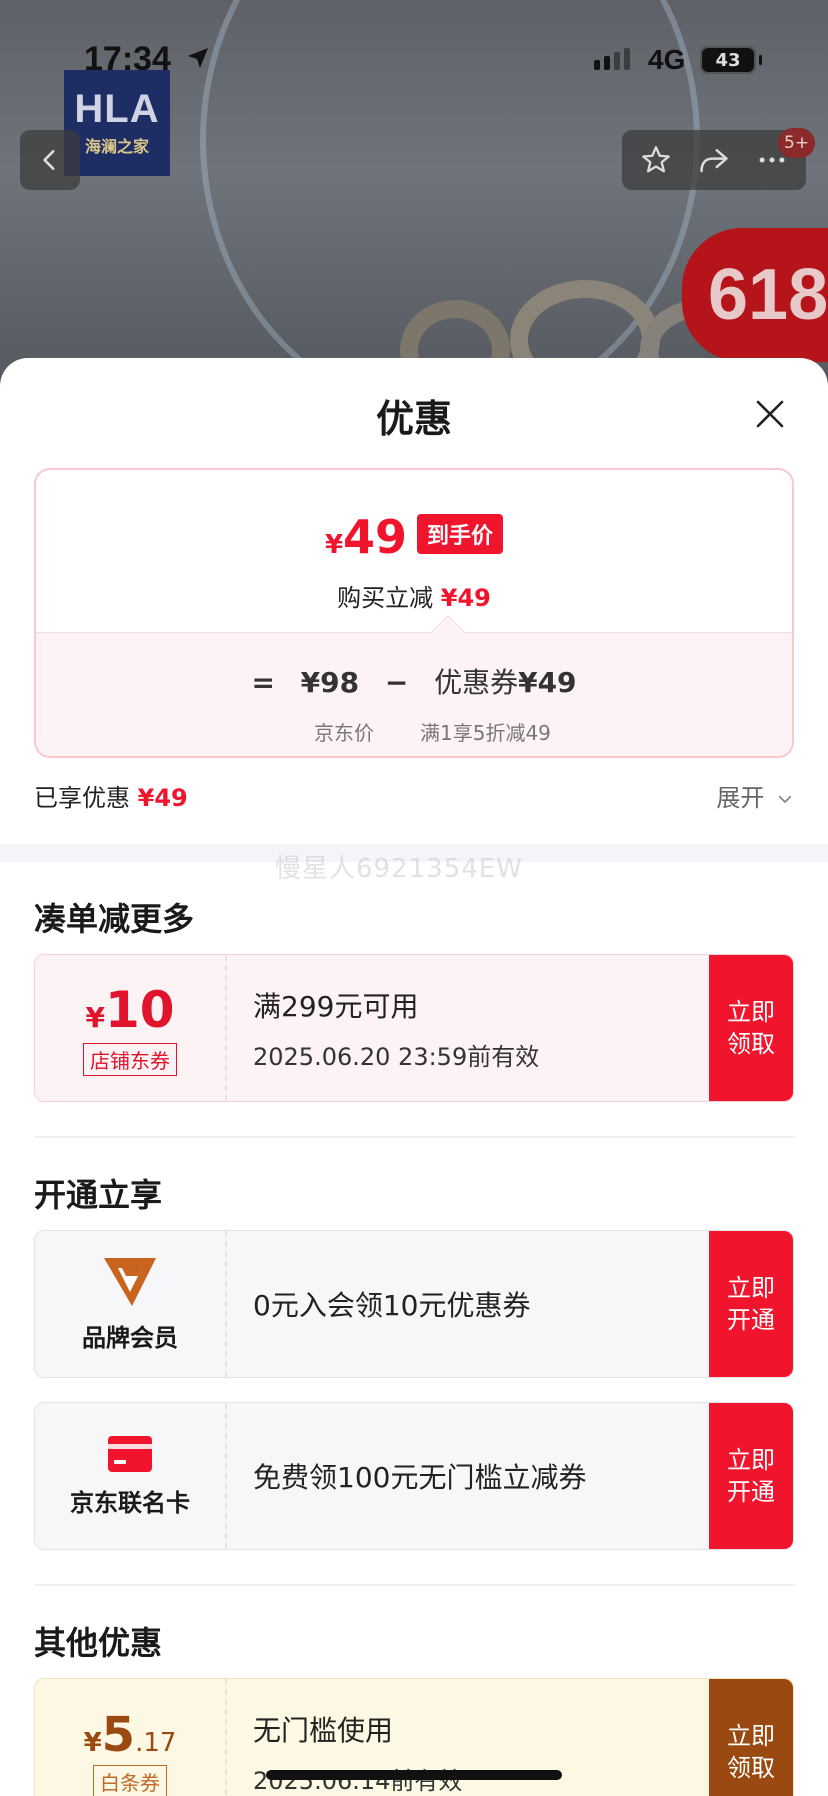 The height and width of the screenshot is (1796, 828). What do you see at coordinates (396, 1056) in the screenshot?
I see `coupon-validity: 2025.06.20 23:59前有效` at bounding box center [396, 1056].